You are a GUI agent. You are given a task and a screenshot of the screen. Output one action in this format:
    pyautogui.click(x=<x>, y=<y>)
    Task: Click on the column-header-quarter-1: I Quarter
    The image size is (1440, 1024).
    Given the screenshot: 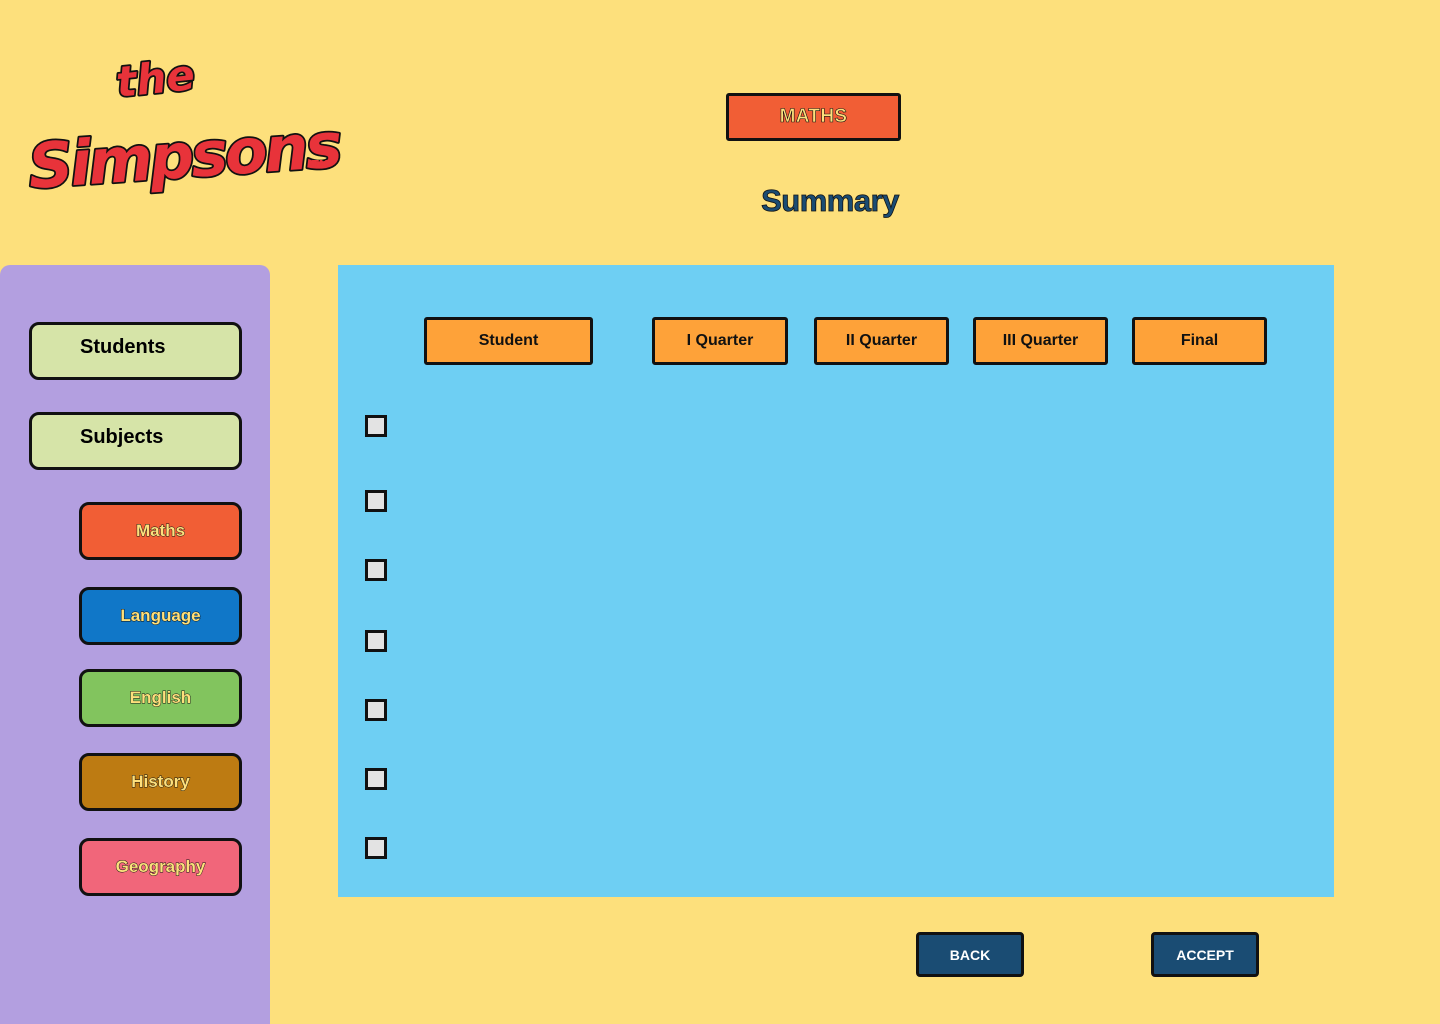 What is the action you would take?
    pyautogui.click(x=720, y=341)
    